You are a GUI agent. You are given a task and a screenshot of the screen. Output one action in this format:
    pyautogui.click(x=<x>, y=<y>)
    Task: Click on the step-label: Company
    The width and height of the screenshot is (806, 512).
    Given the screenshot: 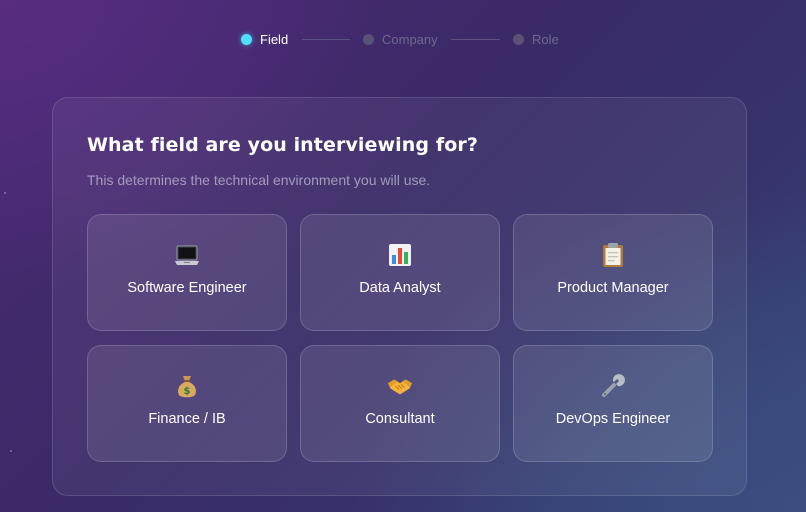 What is the action you would take?
    pyautogui.click(x=410, y=39)
    